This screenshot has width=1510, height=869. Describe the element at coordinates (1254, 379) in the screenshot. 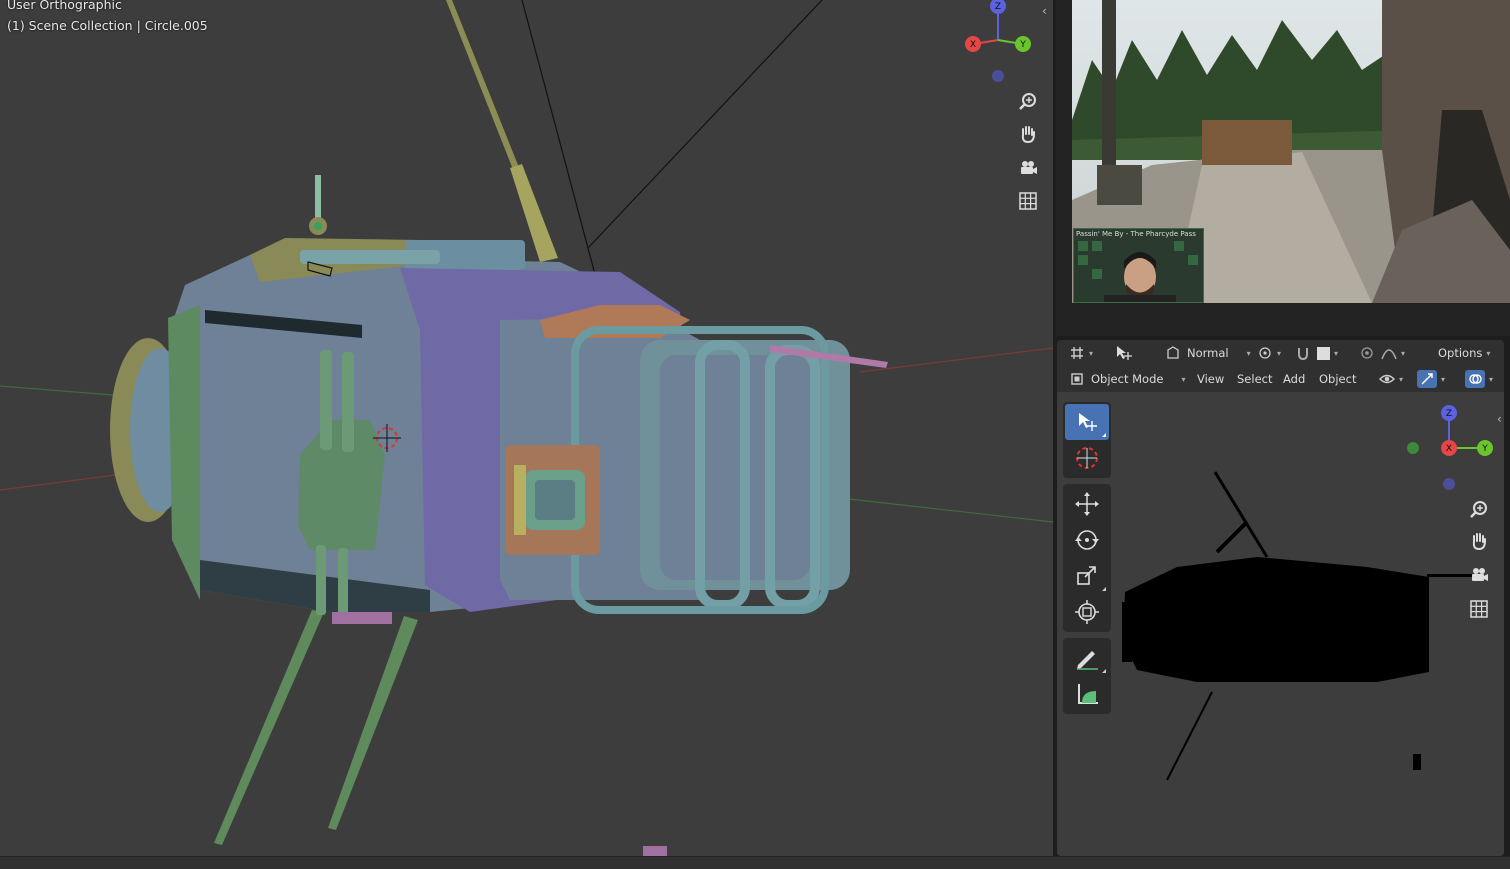

I see `menu-select: Select` at that location.